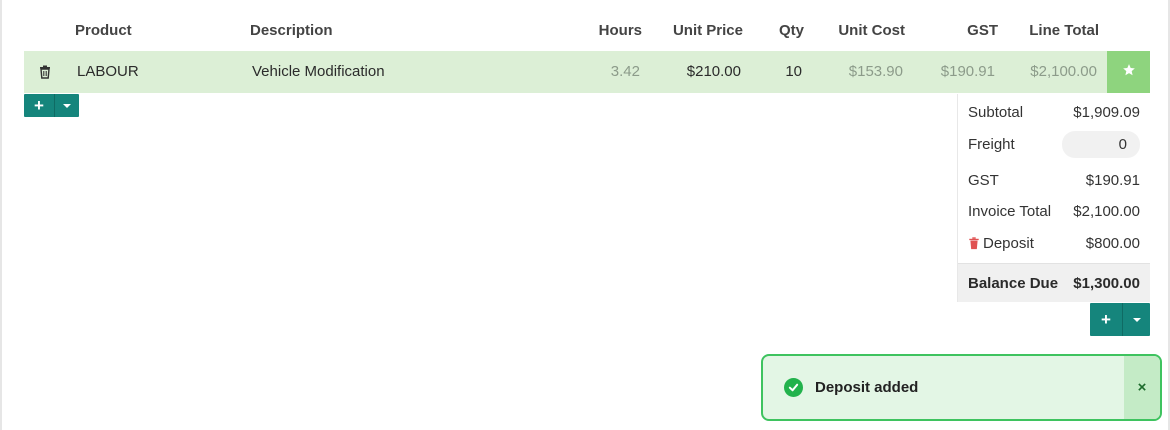  What do you see at coordinates (1142, 387) in the screenshot?
I see `toast-close-button: ×` at bounding box center [1142, 387].